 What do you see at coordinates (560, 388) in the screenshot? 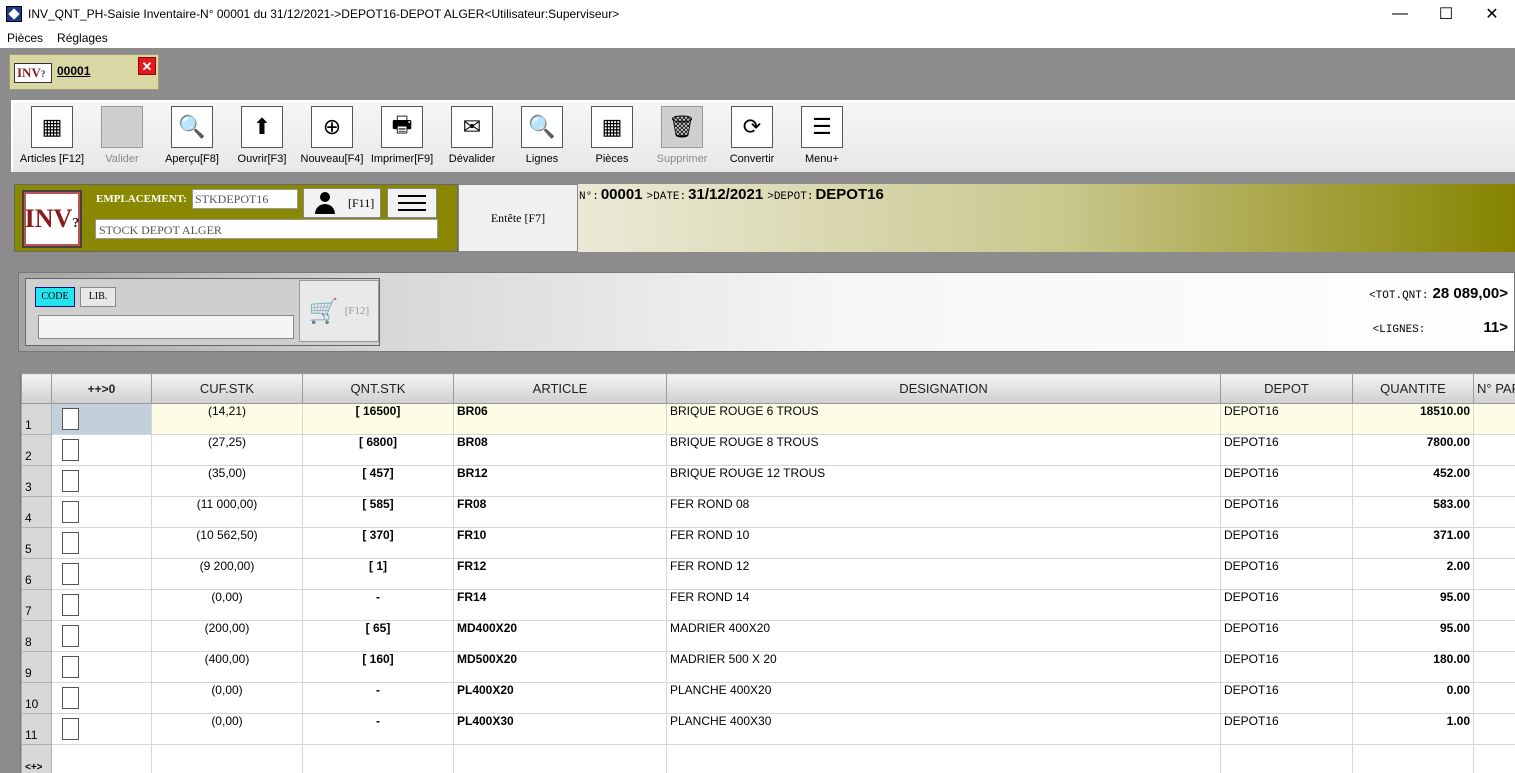
I see `column-header-article: ARTICLE` at bounding box center [560, 388].